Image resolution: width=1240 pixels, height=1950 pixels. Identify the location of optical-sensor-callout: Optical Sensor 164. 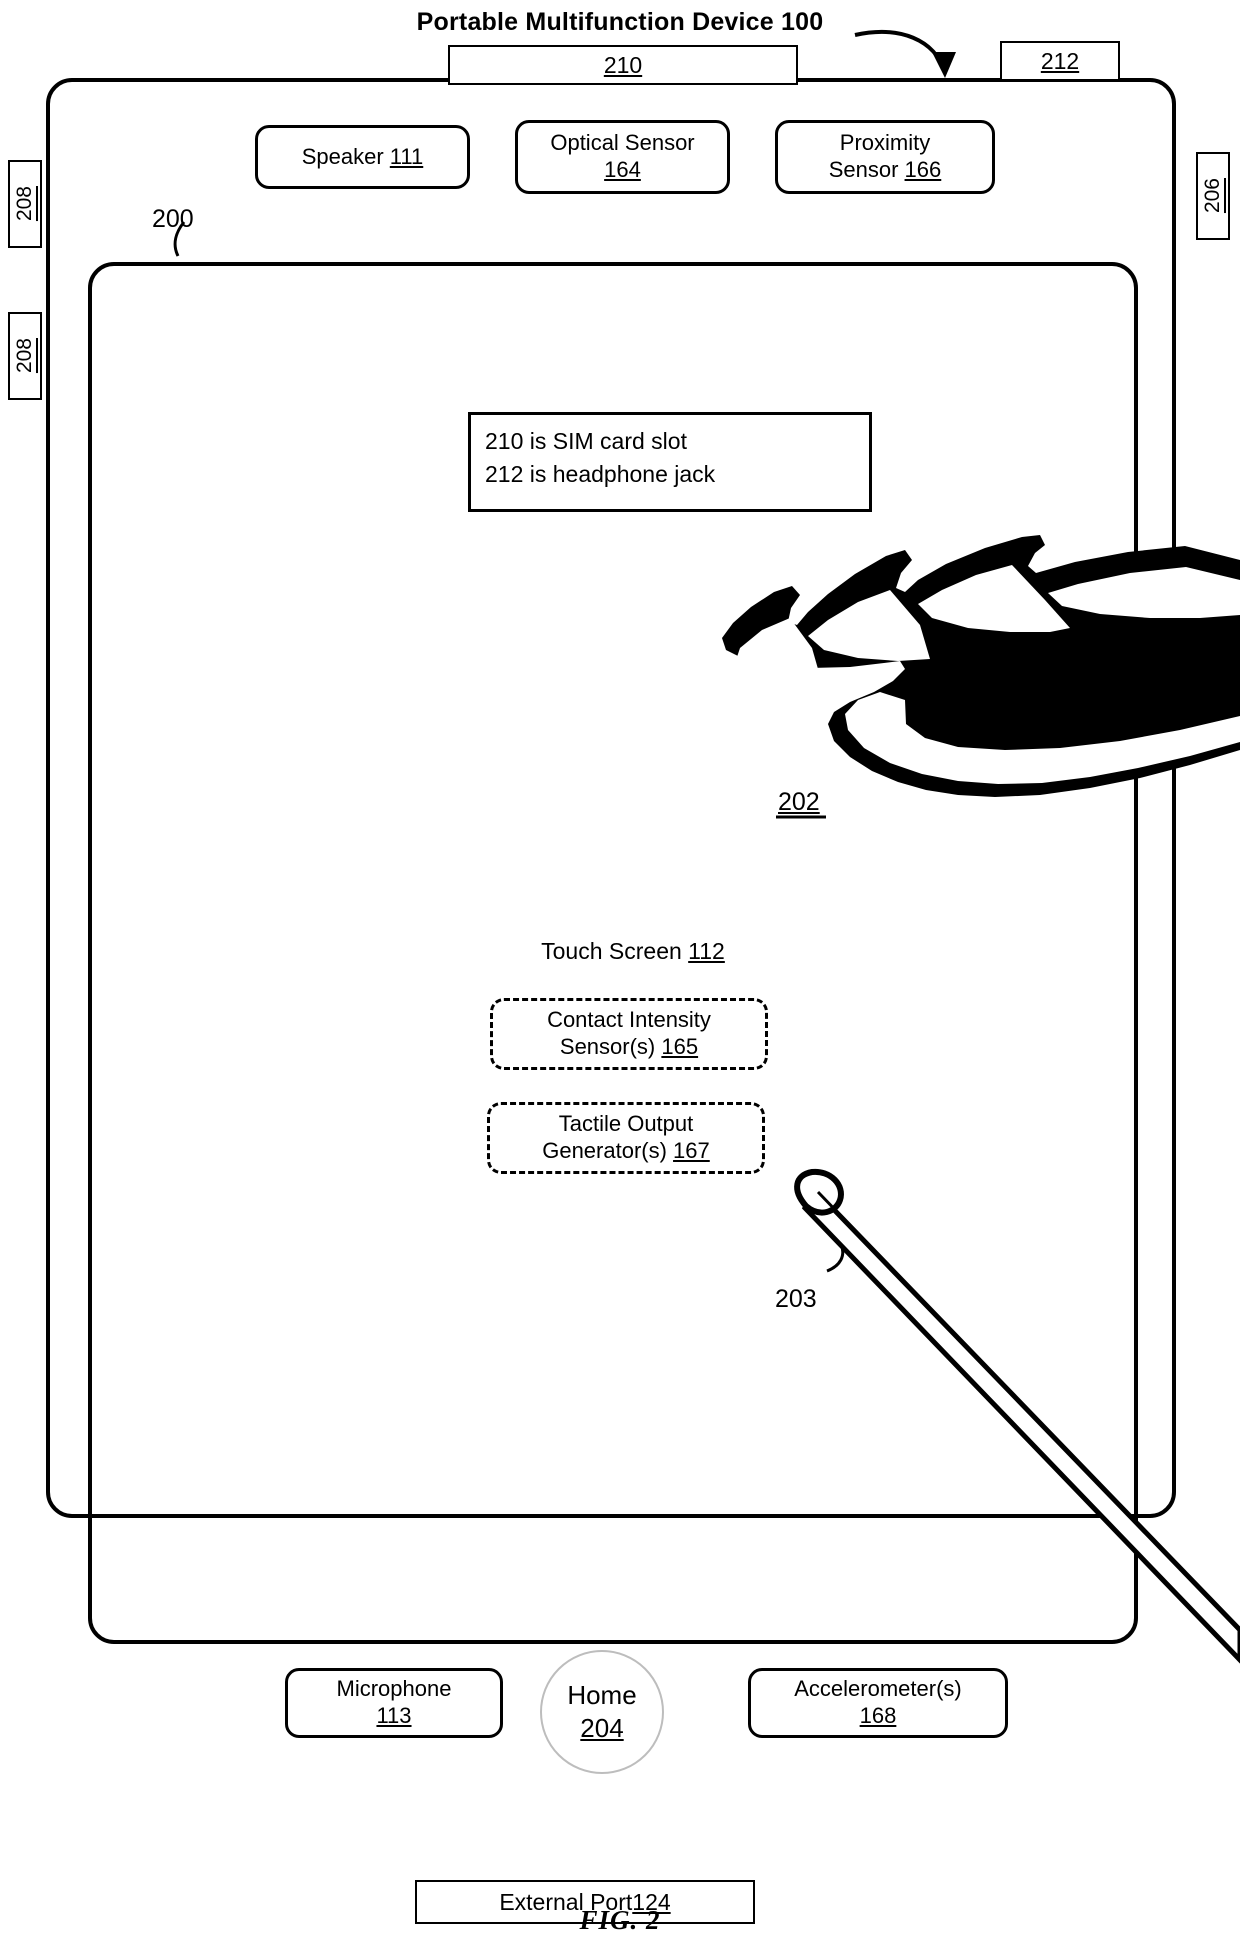
(622, 157).